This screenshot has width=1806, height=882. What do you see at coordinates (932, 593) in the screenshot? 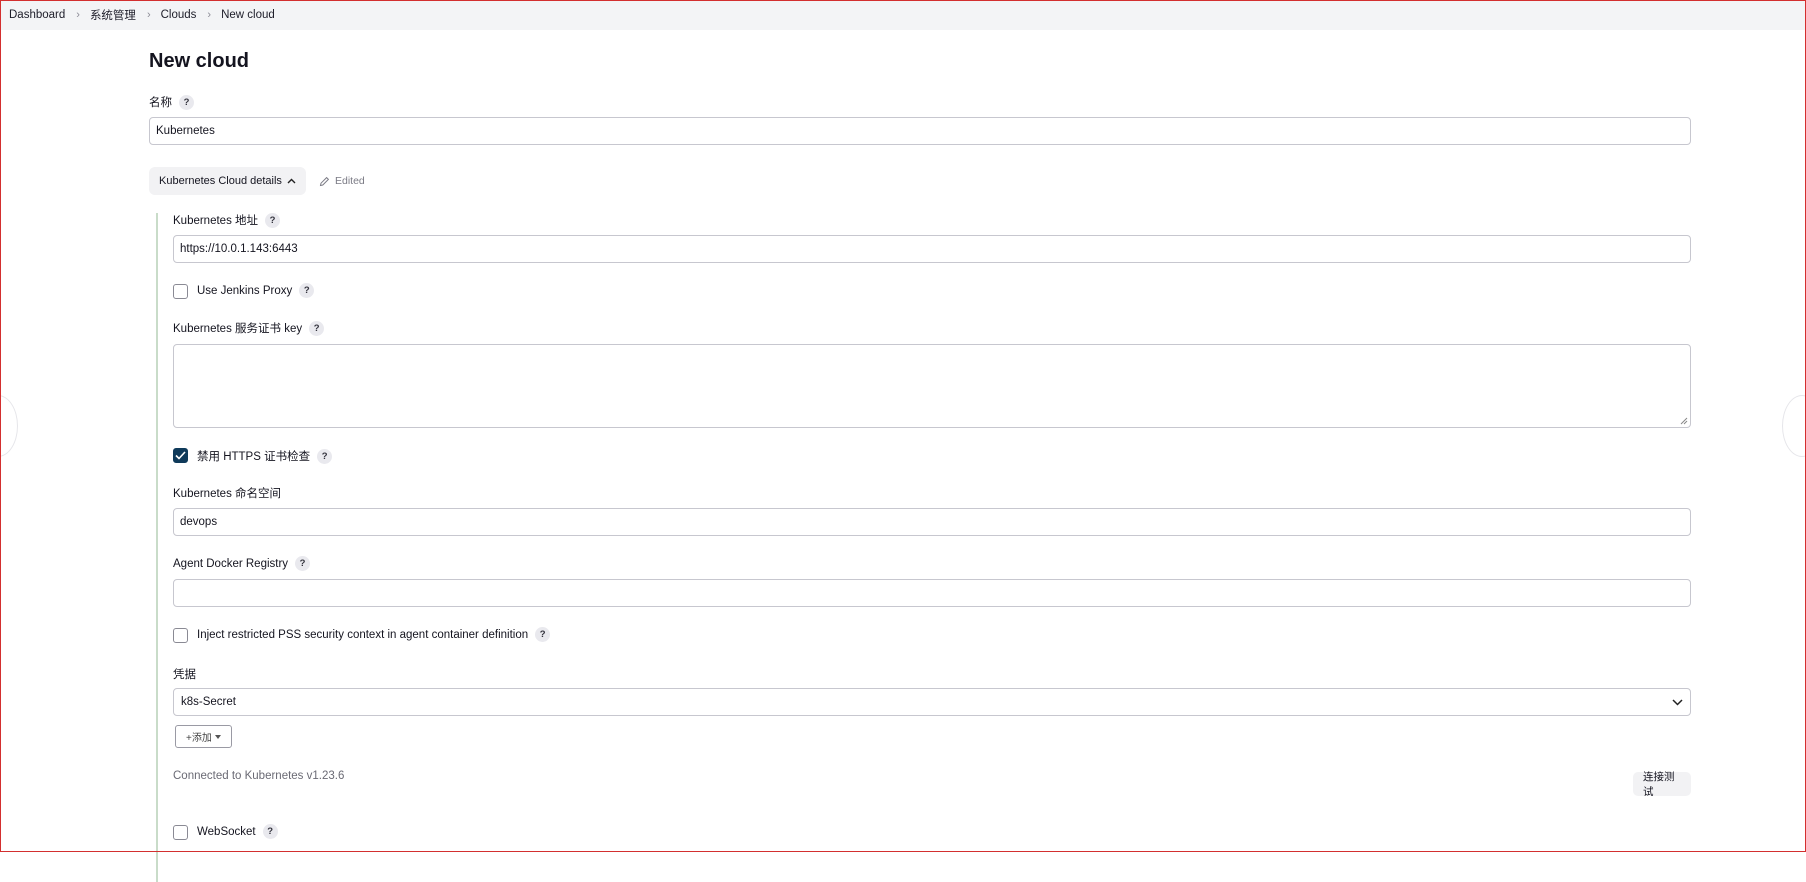
I see `docker-registry-input` at bounding box center [932, 593].